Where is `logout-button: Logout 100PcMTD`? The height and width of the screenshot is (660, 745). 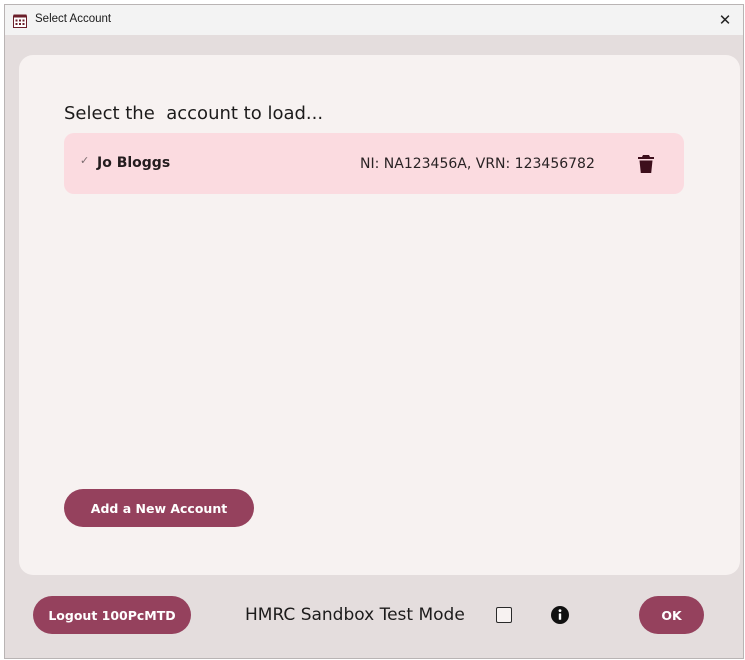
logout-button: Logout 100PcMTD is located at coordinates (112, 615).